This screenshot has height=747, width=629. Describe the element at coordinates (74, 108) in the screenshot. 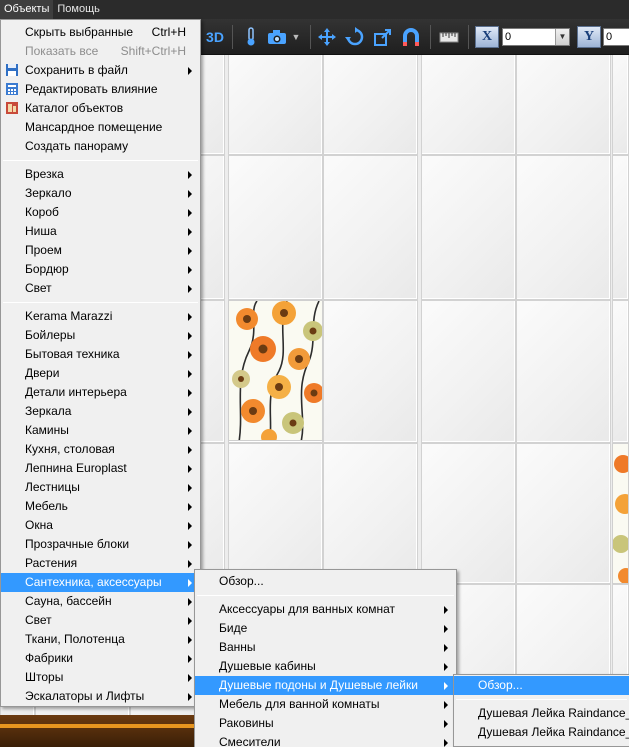

I see `menu-item-label: Каталог объектов` at that location.